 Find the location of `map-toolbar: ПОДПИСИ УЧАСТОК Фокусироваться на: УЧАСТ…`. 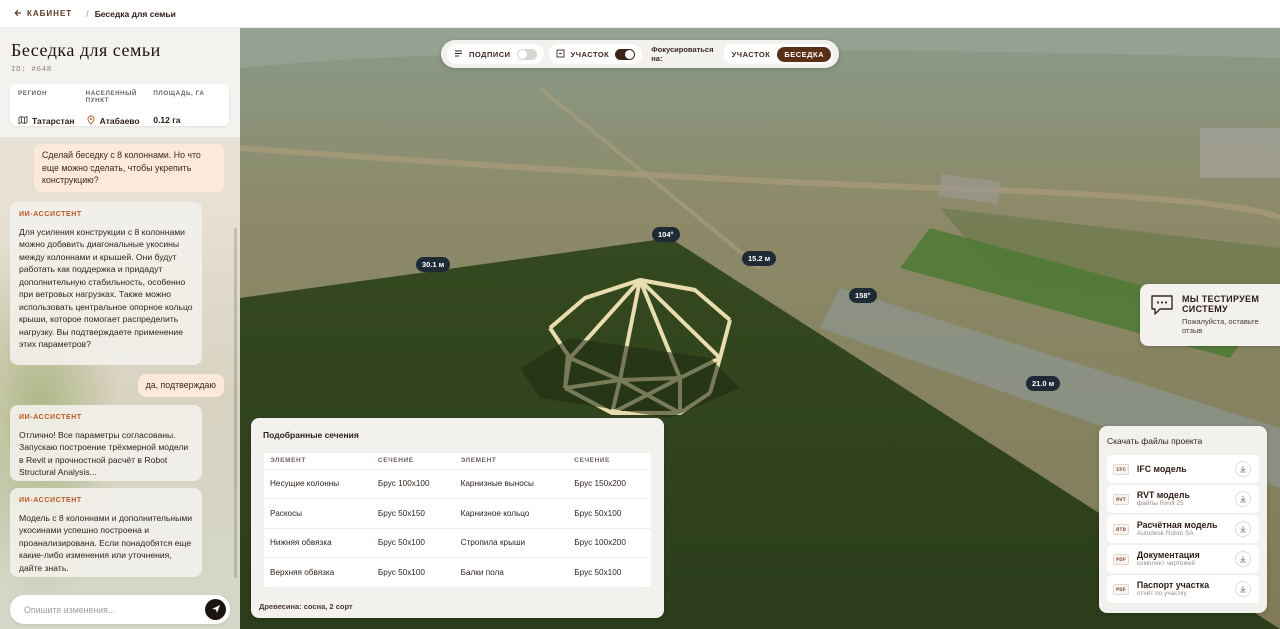

map-toolbar: ПОДПИСИ УЧАСТОК Фокусироваться на: УЧАСТ… is located at coordinates (640, 54).